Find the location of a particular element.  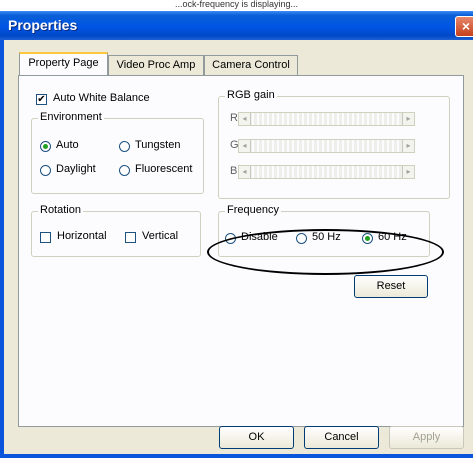

environment-group: Environment is located at coordinates (117, 152).